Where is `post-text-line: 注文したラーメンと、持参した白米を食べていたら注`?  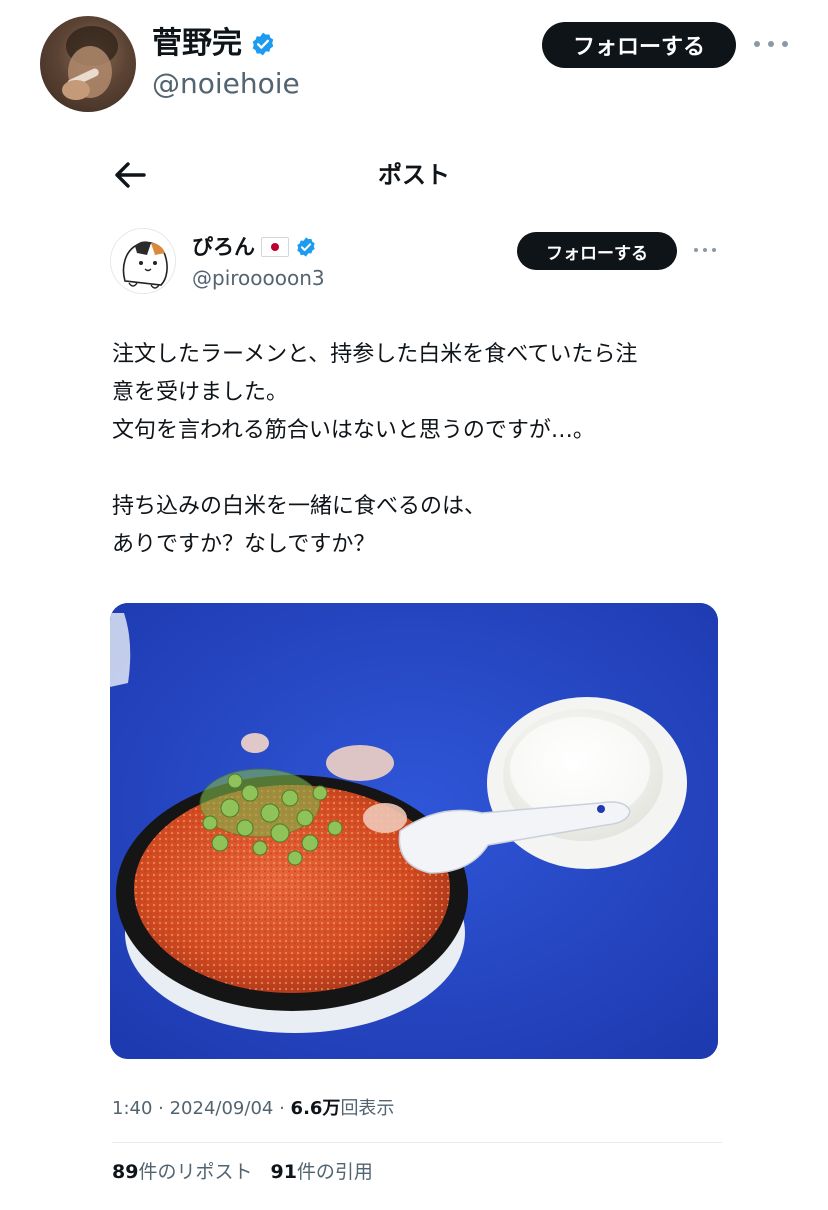
post-text-line: 注文したラーメンと、持参した白米を食べていたら注 is located at coordinates (375, 354).